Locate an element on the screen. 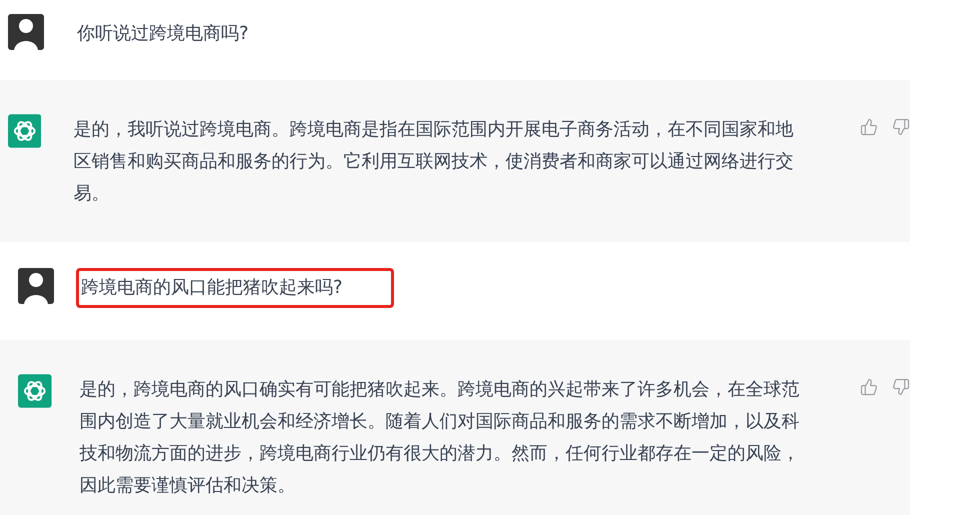 This screenshot has width=959, height=515. user-message: 你听说过跨境电商吗? is located at coordinates (163, 34).